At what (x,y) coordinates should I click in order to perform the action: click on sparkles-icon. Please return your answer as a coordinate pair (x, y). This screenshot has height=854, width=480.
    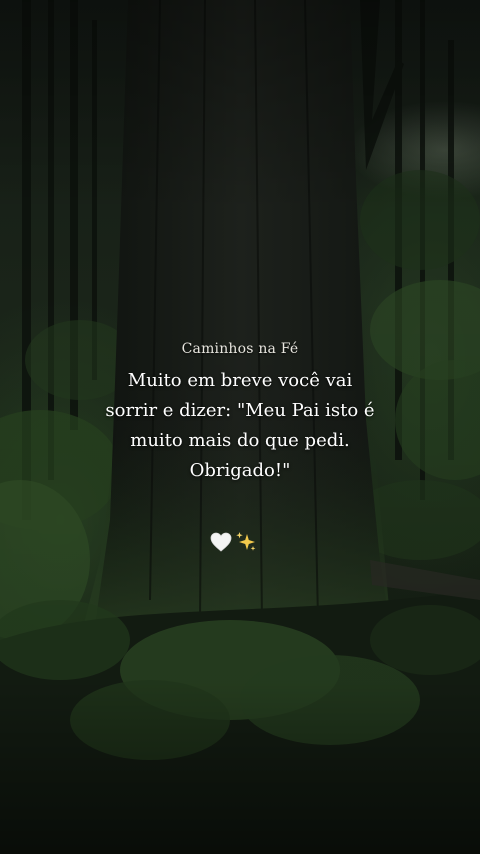
    Looking at the image, I should click on (246, 542).